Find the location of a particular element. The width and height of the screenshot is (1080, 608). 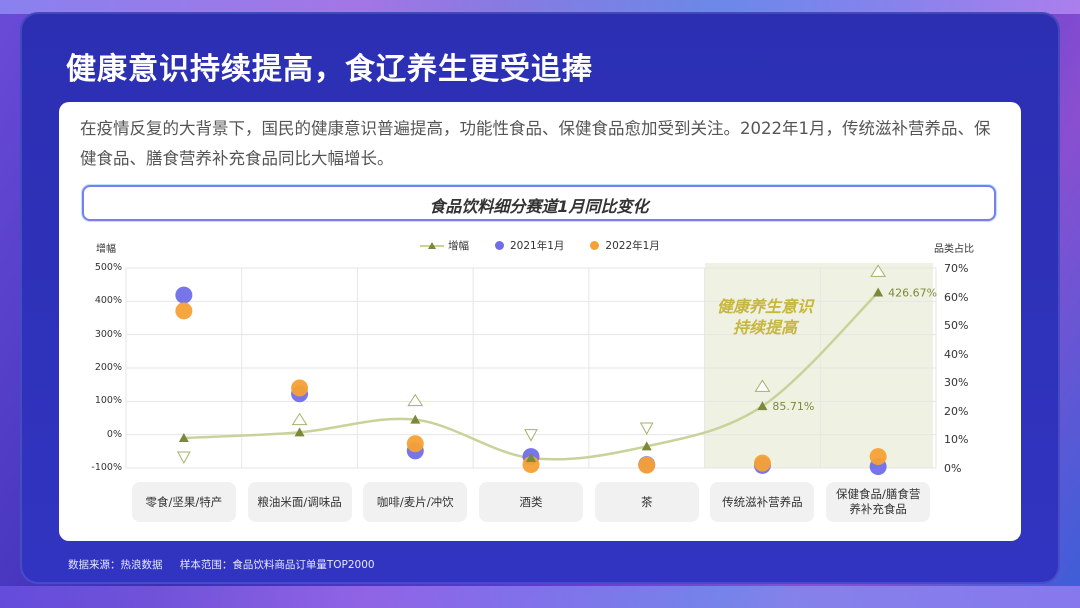

growth-label: 85.71% is located at coordinates (793, 406).